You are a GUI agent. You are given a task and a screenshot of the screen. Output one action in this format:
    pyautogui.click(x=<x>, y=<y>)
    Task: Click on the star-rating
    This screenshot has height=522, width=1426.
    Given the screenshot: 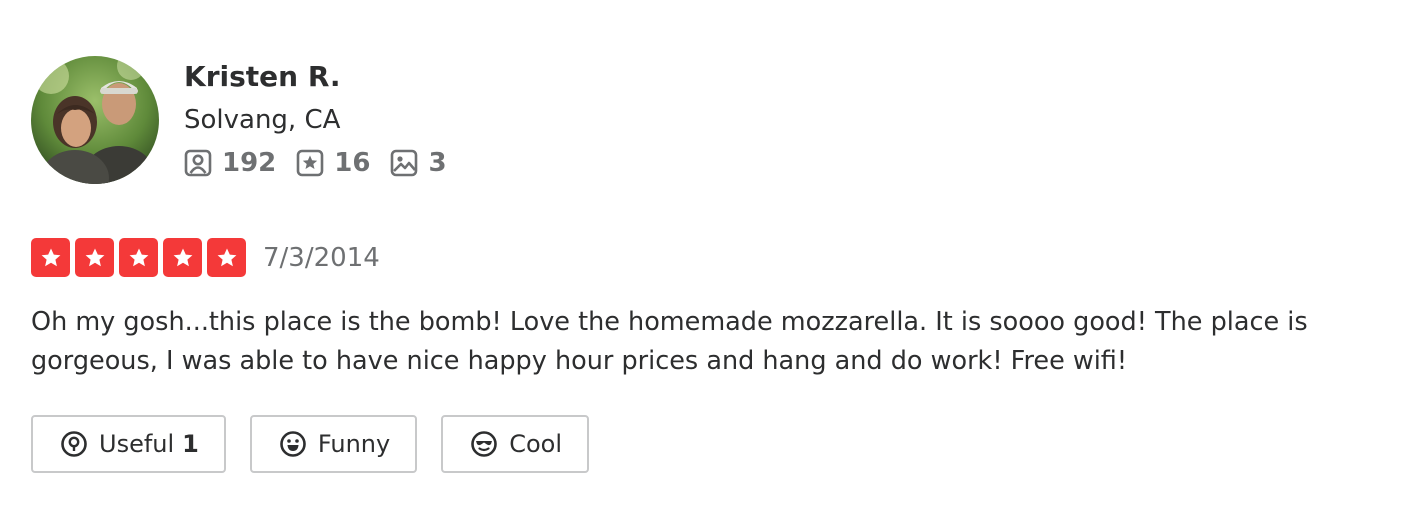 What is the action you would take?
    pyautogui.click(x=141, y=257)
    